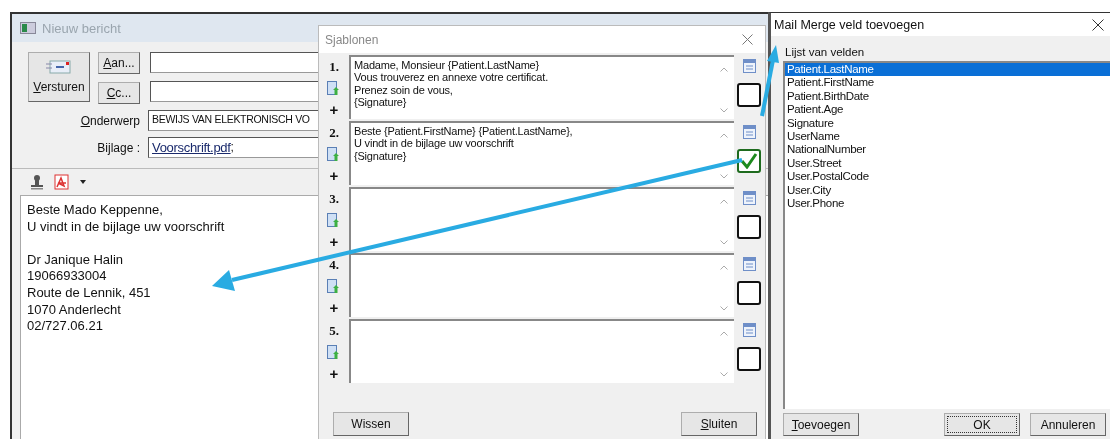 Image resolution: width=1110 pixels, height=439 pixels. Describe the element at coordinates (334, 67) in the screenshot. I see `template-number: 1.` at that location.